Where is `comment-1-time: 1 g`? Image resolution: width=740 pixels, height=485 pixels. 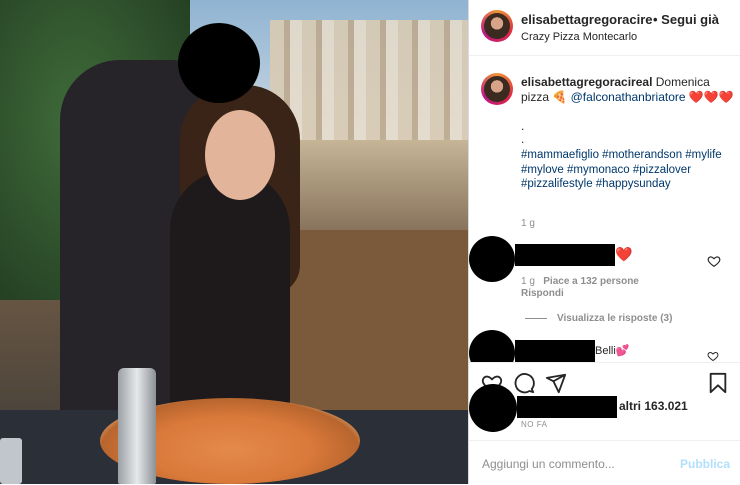 comment-1-time: 1 g is located at coordinates (528, 281).